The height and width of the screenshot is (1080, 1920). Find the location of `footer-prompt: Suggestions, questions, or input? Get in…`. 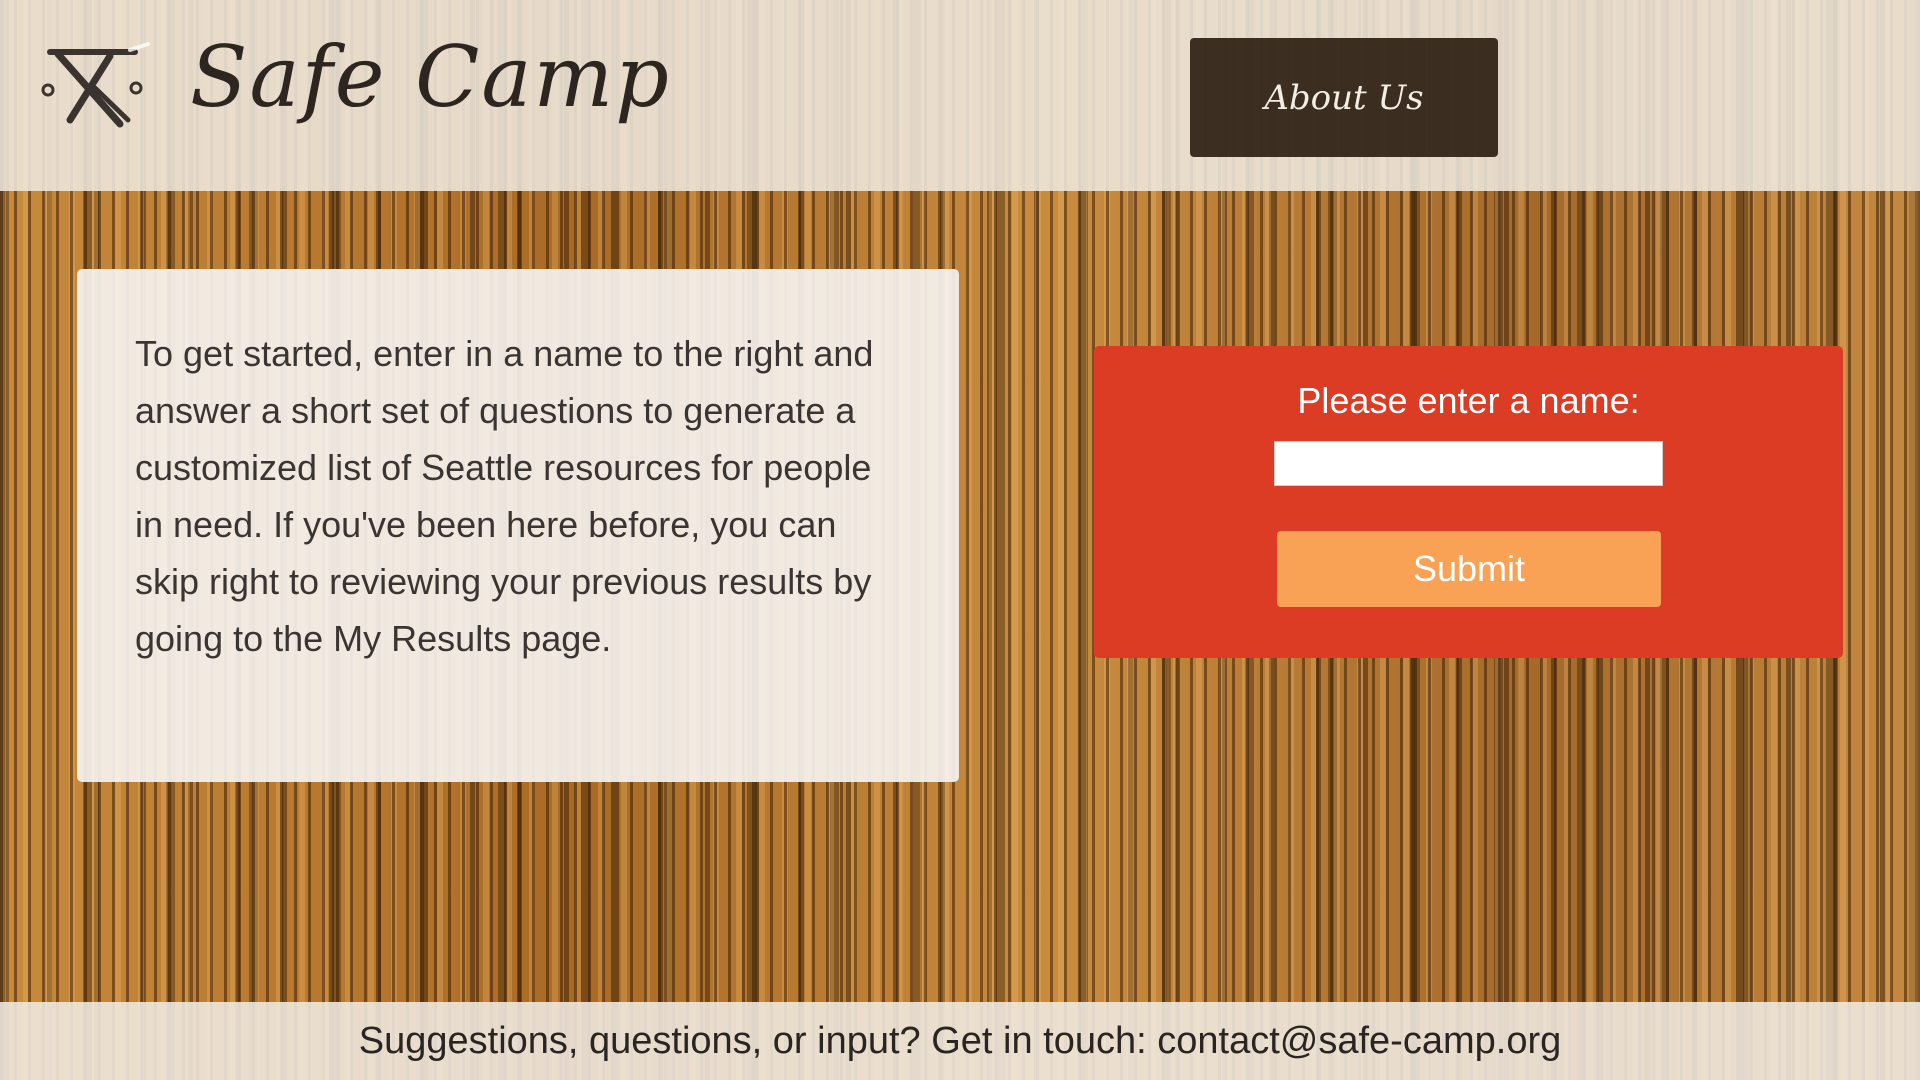

footer-prompt: Suggestions, questions, or input? Get in… is located at coordinates (758, 1040).